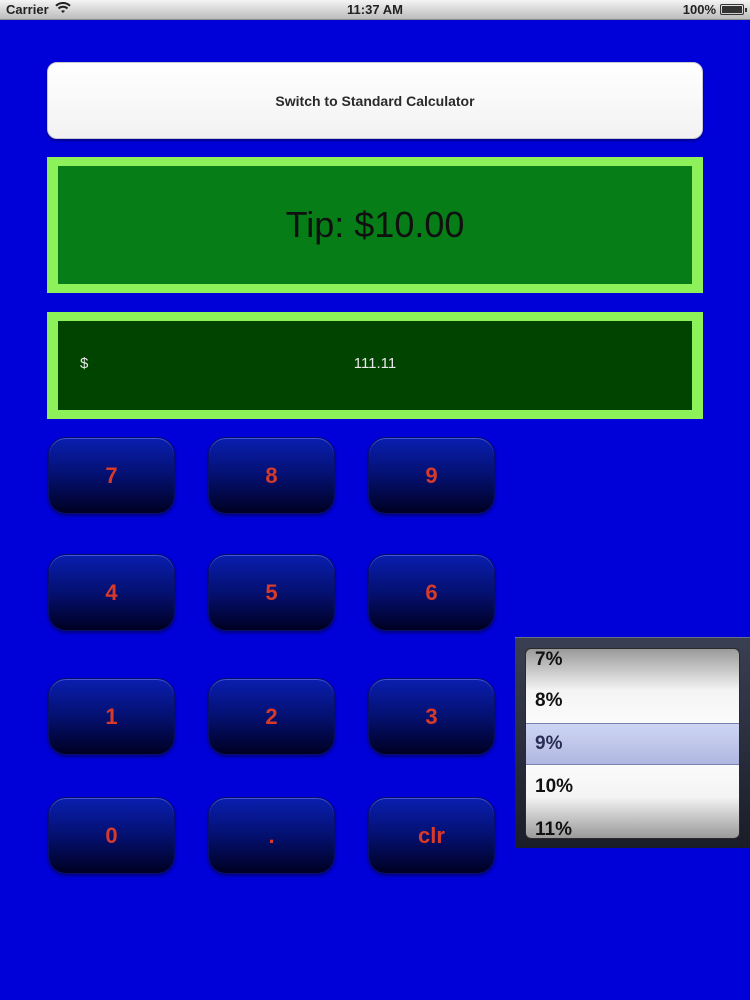 This screenshot has height=1000, width=750. What do you see at coordinates (271, 592) in the screenshot?
I see `key-5: 5` at bounding box center [271, 592].